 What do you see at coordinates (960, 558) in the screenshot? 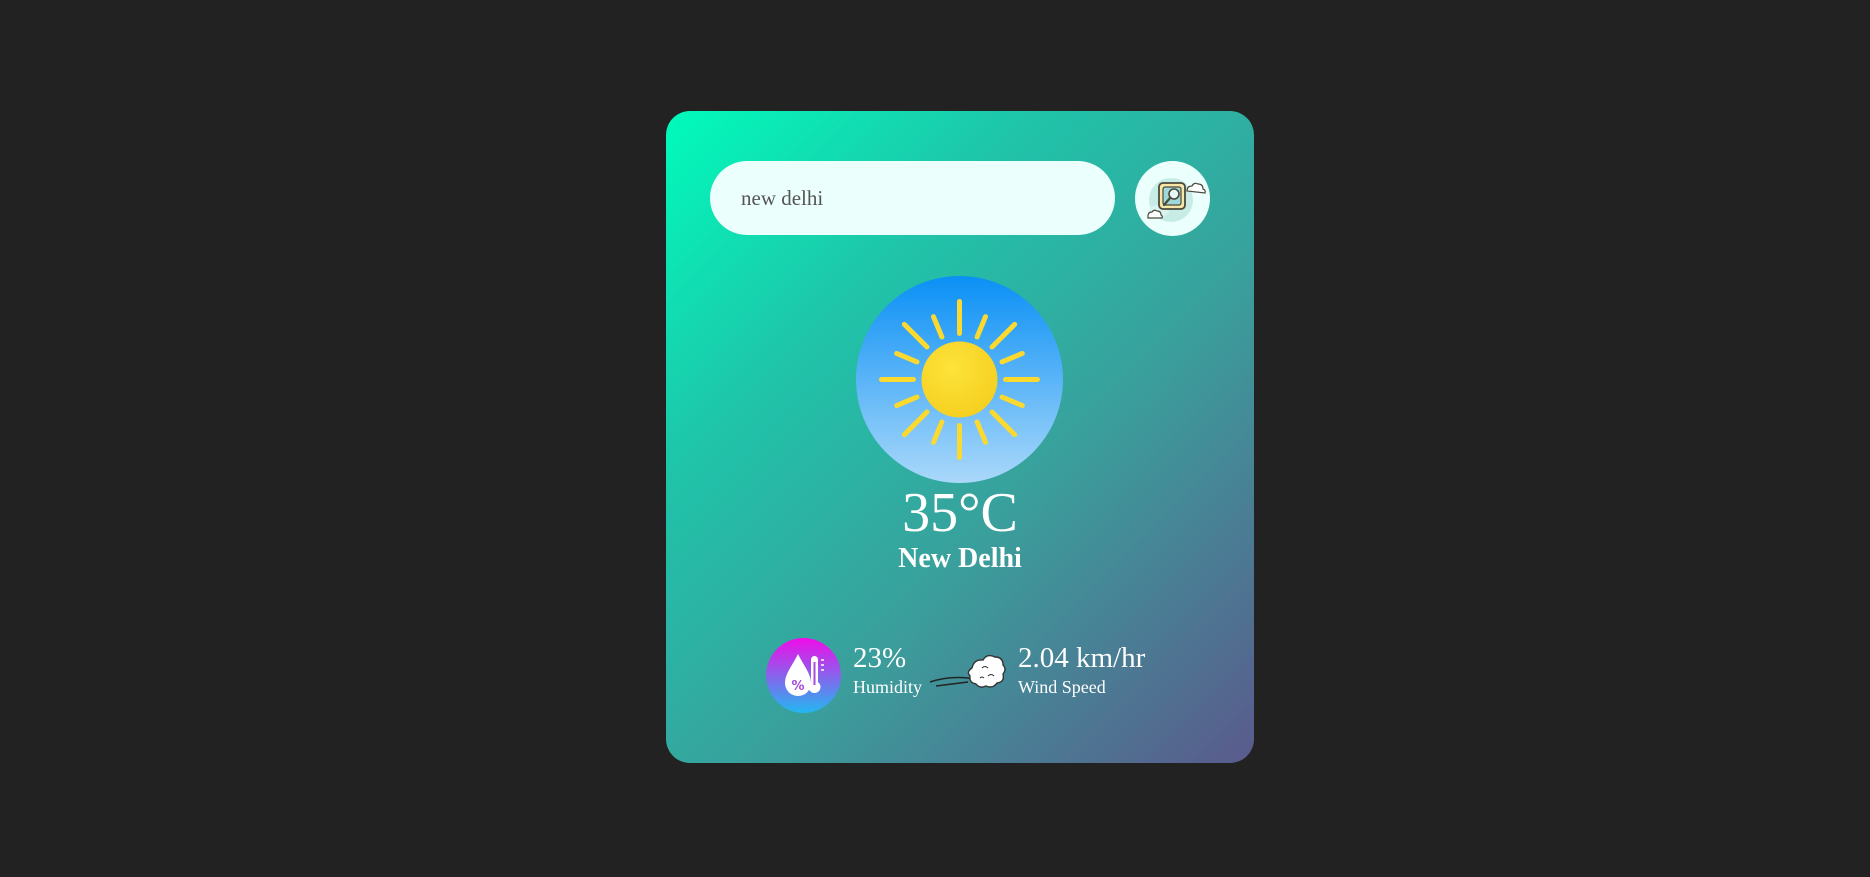
I see `city-name: New Delhi` at bounding box center [960, 558].